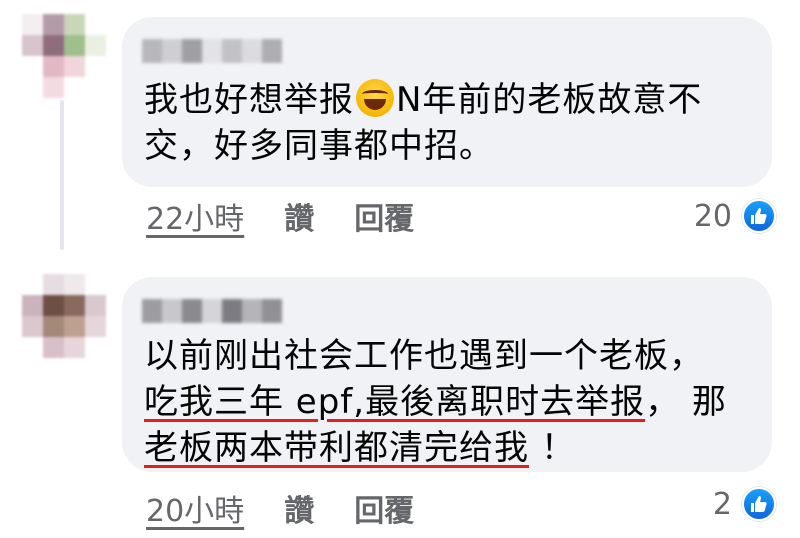  Describe the element at coordinates (735, 216) in the screenshot. I see `like-count: 20` at that location.